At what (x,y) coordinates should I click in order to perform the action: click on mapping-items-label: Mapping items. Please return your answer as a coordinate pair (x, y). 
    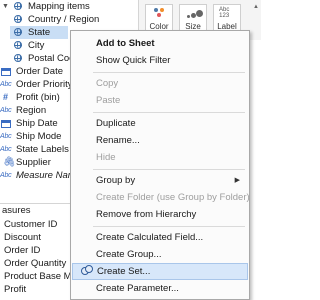
    Looking at the image, I should click on (59, 6).